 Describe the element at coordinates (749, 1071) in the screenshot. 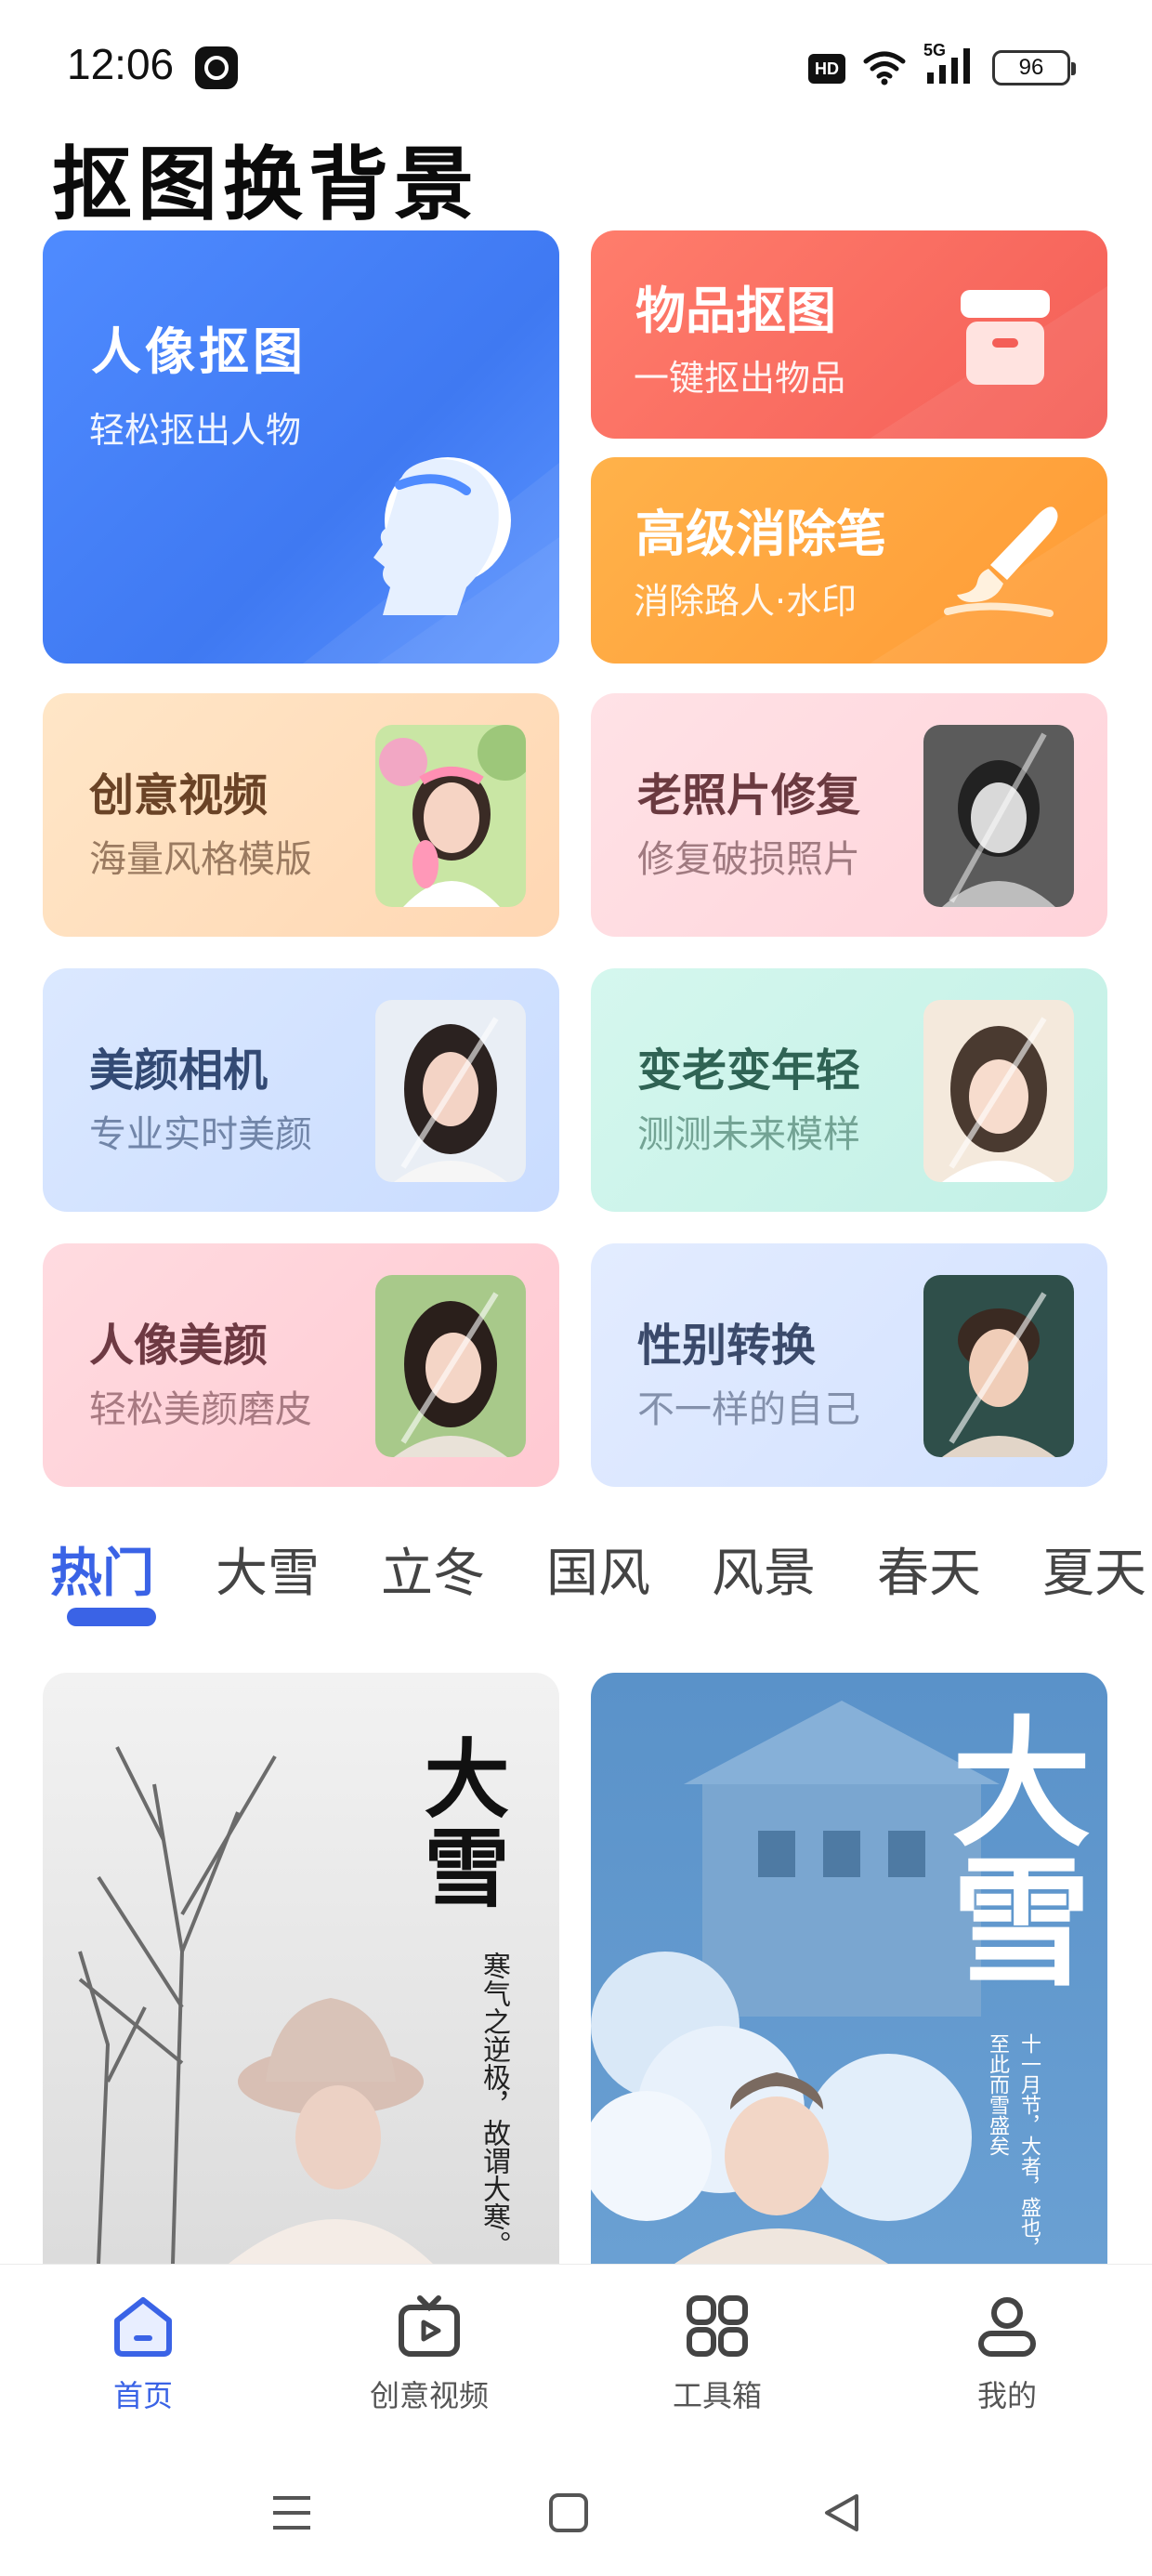

I see `tile-title: 变老变年轻` at that location.